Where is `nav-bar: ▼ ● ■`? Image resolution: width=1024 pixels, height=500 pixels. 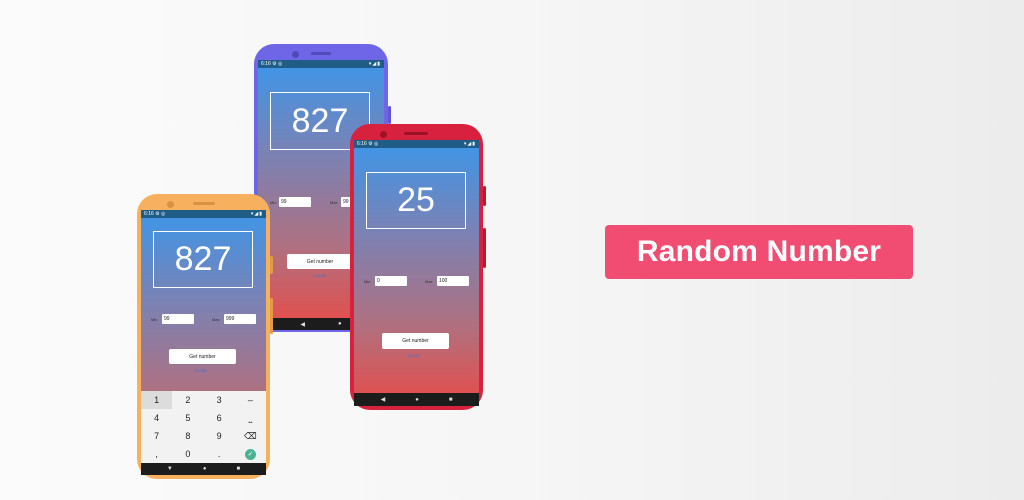
nav-bar: ▼ ● ■ is located at coordinates (203, 469).